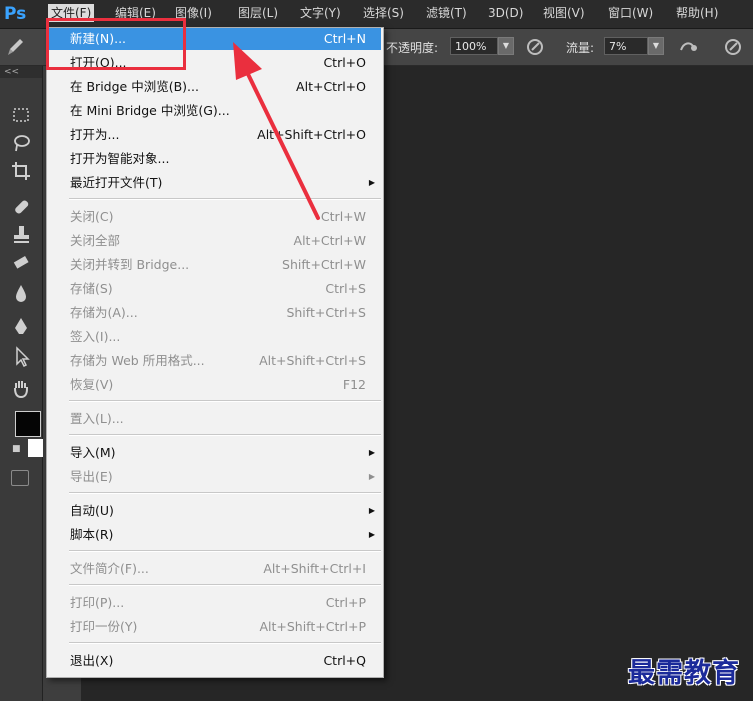 Image resolution: width=753 pixels, height=701 pixels. I want to click on red-arrow-annotation, so click(276, 131).